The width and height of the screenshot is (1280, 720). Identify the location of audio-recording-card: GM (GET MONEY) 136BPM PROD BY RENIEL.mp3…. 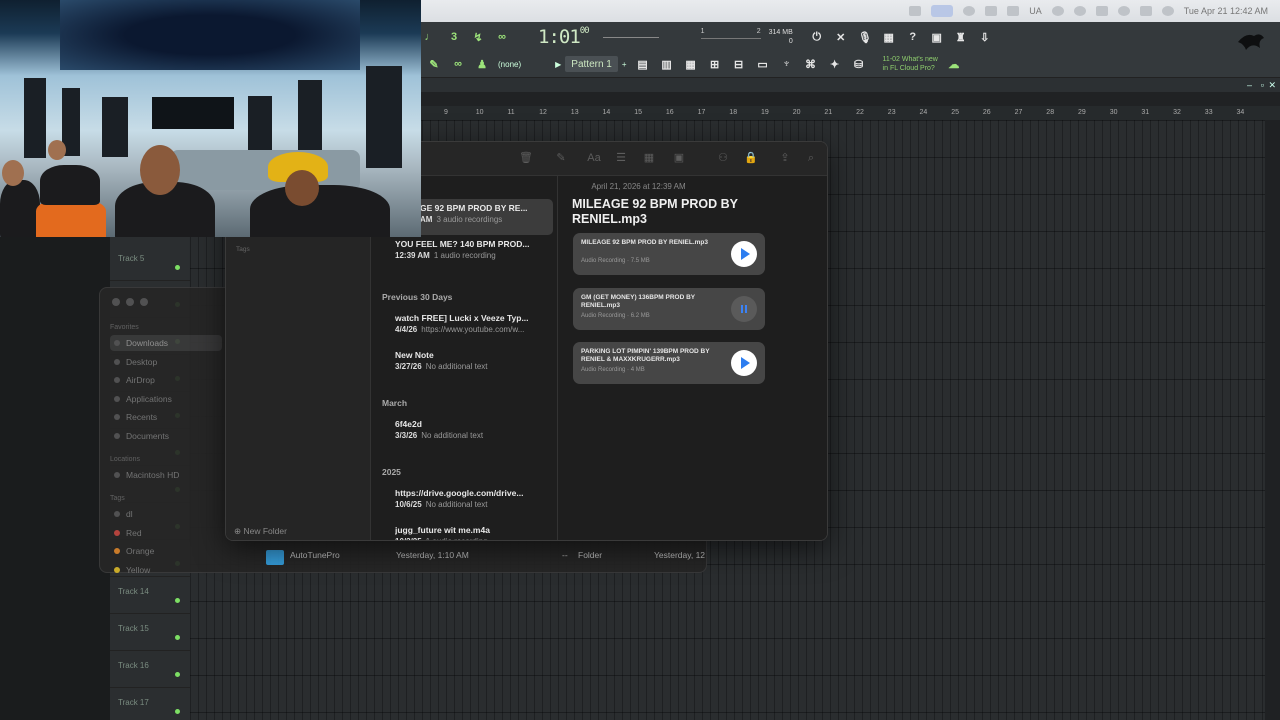
(669, 308).